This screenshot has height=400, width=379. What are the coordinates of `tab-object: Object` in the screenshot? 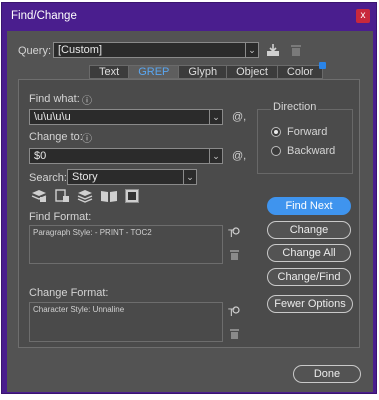 It's located at (252, 72).